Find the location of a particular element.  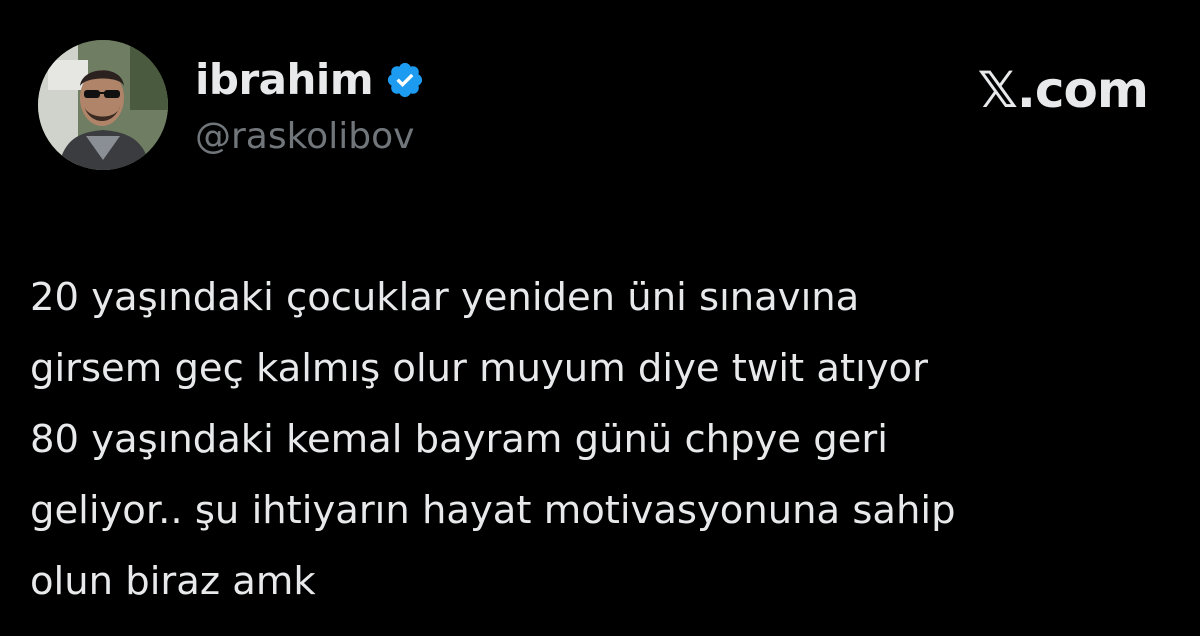

x-logo: 𝕏.com is located at coordinates (1063, 90).